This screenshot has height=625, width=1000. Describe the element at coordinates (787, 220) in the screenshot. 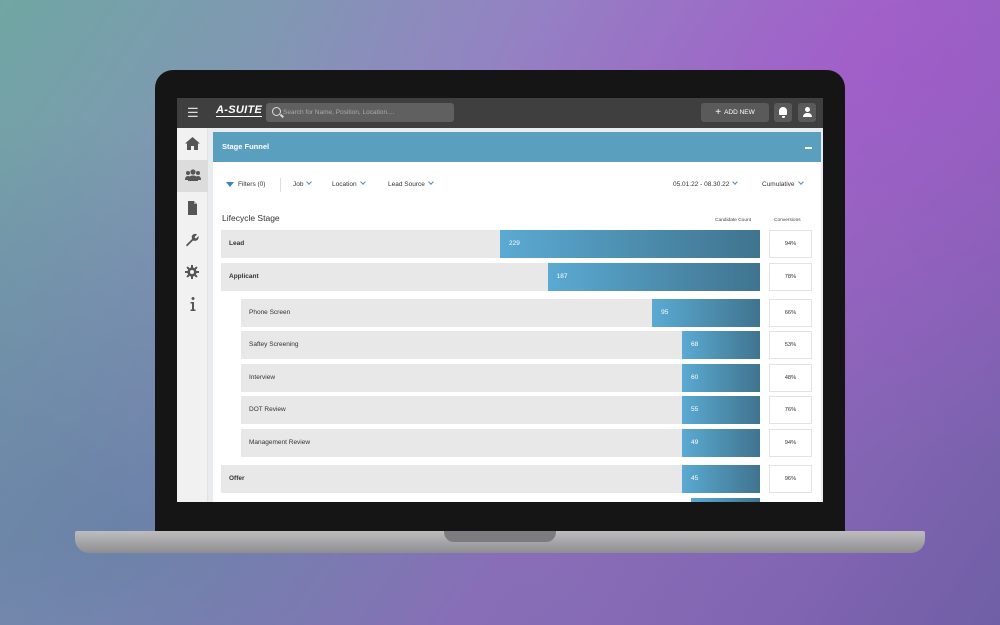

I see `conversions-header: Conversions` at that location.